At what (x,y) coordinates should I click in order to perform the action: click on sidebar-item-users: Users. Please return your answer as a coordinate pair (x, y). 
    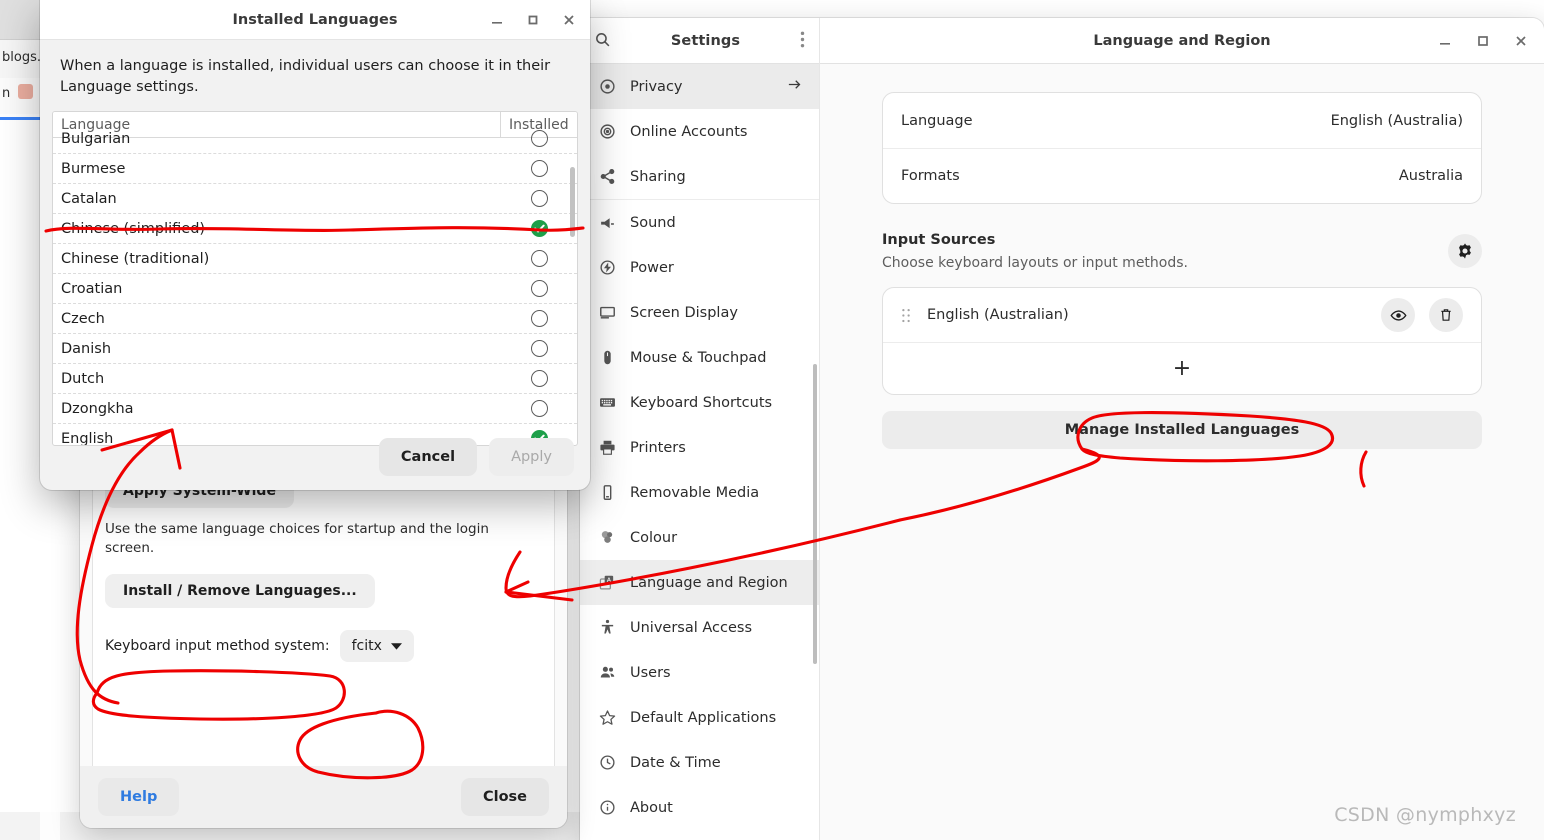
    Looking at the image, I should click on (699, 672).